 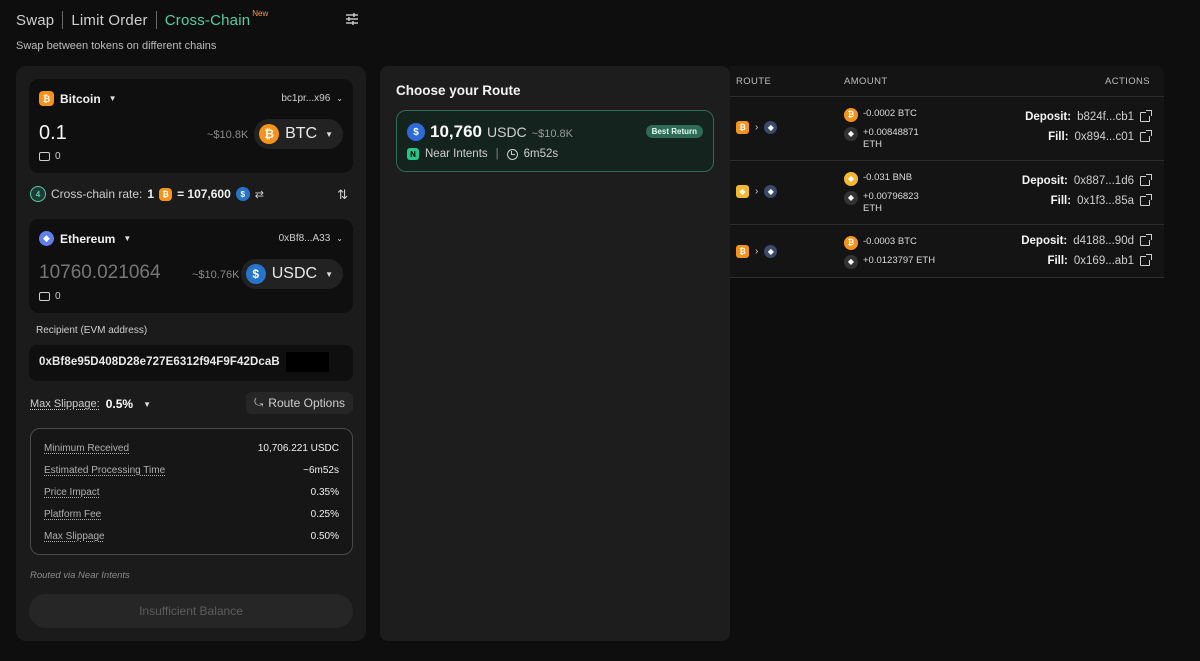 What do you see at coordinates (97, 194) in the screenshot?
I see `rate-label: Cross-chain rate:` at bounding box center [97, 194].